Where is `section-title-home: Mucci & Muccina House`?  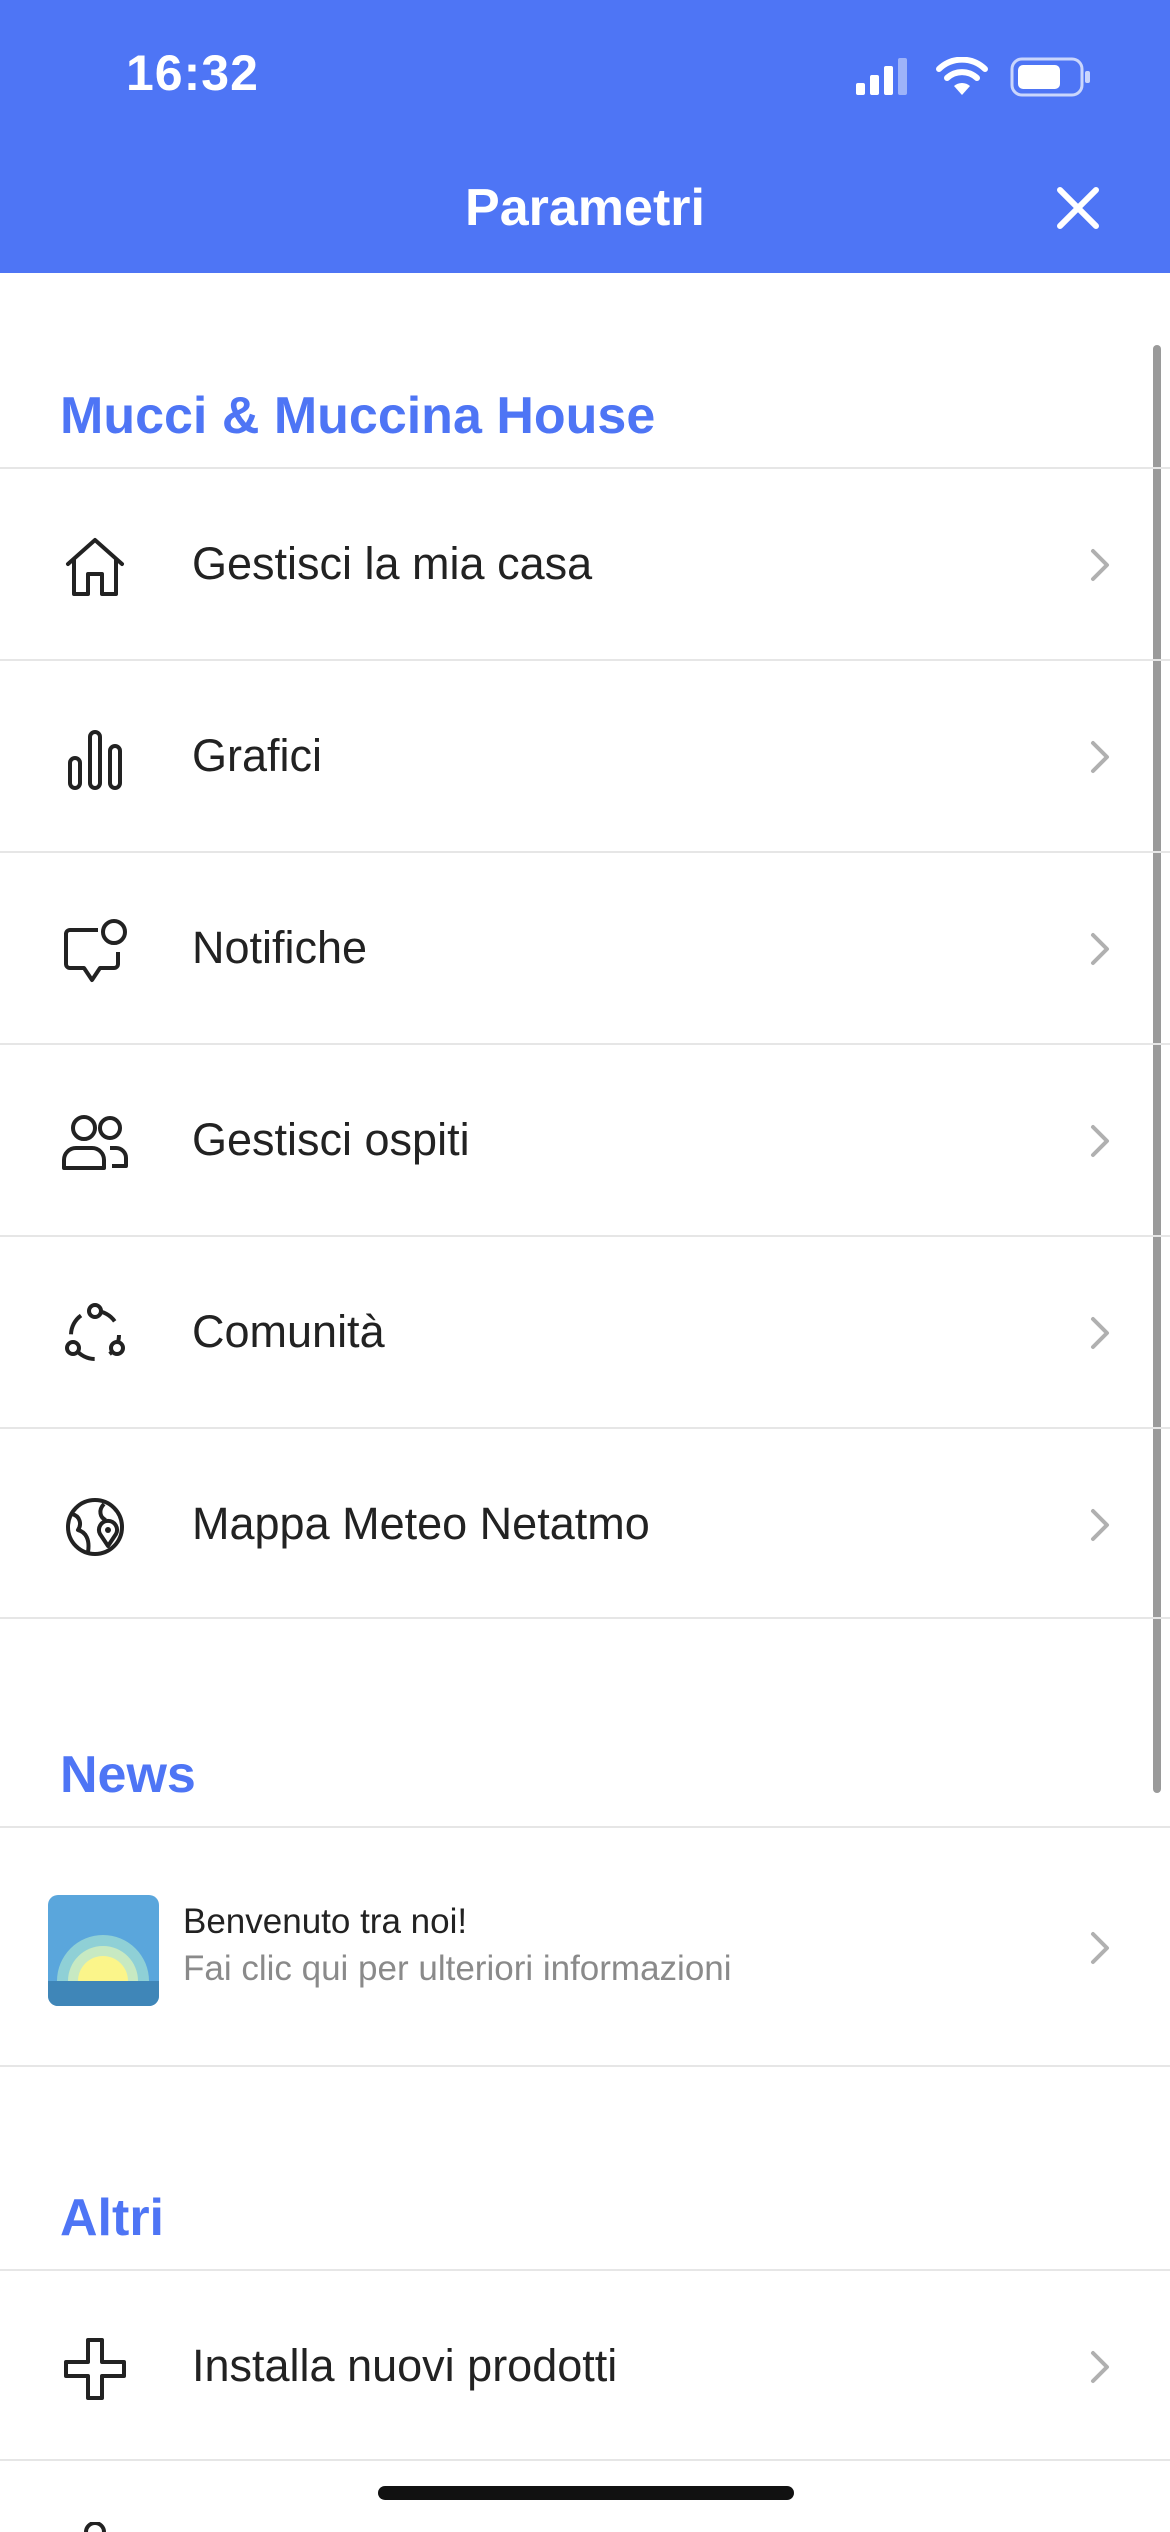
section-title-home: Mucci & Muccina House is located at coordinates (358, 416).